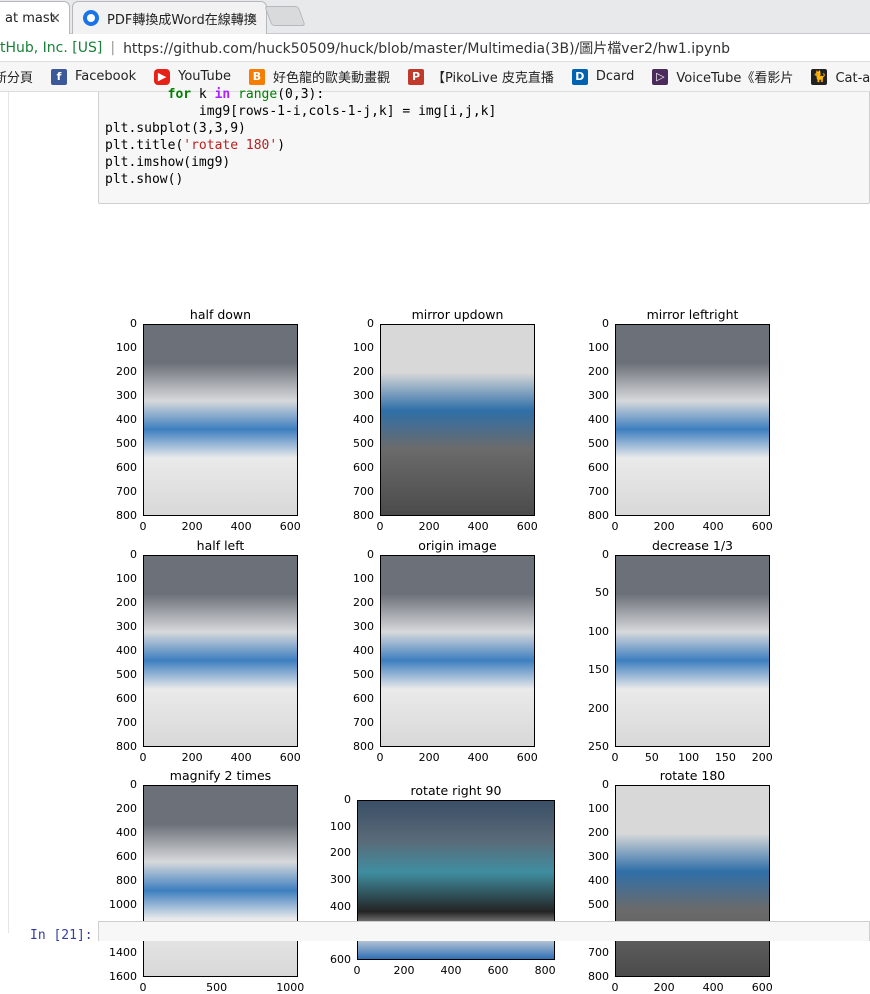 This screenshot has height=994, width=870. Describe the element at coordinates (175, 128) in the screenshot. I see `code-line: plt.subplot(3,3,9)` at that location.